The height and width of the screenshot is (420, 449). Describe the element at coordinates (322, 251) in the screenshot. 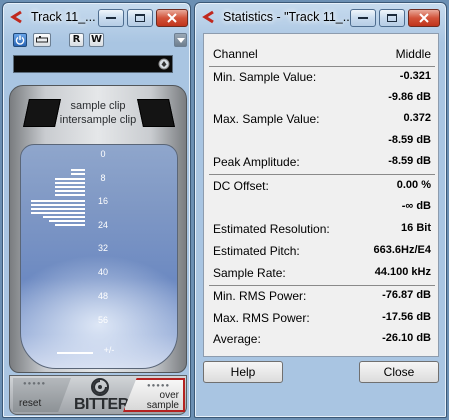

I see `stat-row: Estimated Pitch: 663.6Hz/E4` at that location.